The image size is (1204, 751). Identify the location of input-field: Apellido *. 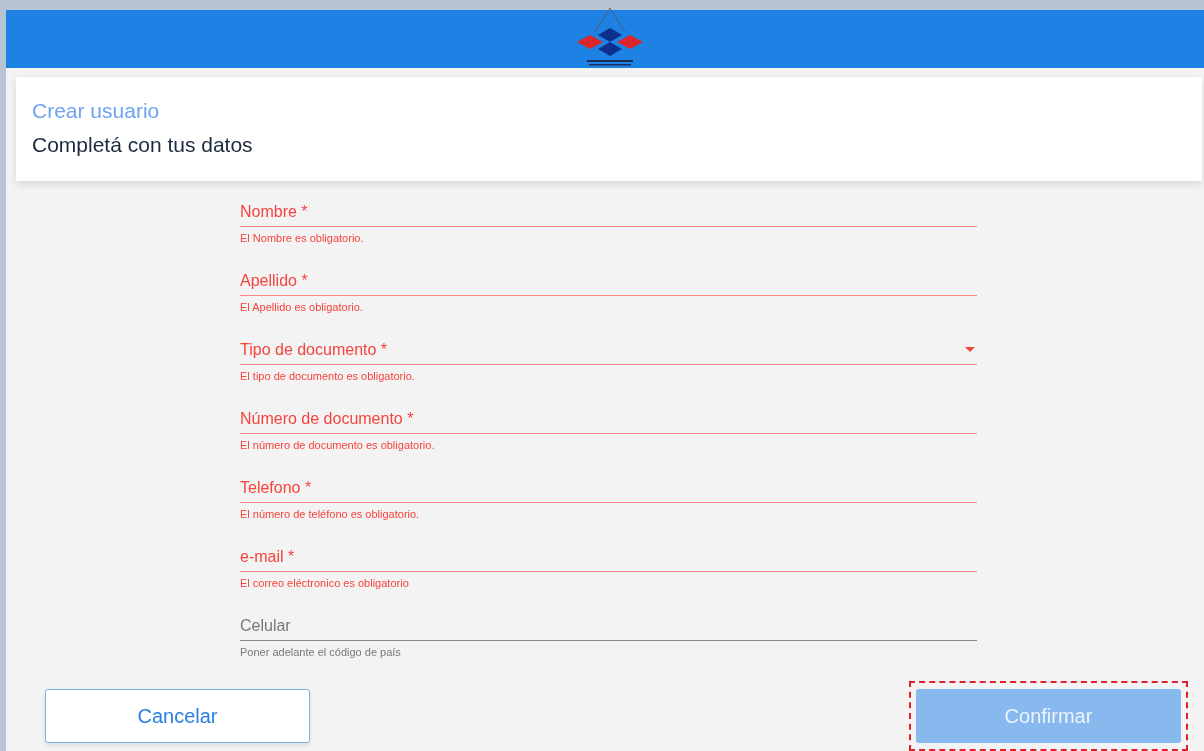
(608, 281).